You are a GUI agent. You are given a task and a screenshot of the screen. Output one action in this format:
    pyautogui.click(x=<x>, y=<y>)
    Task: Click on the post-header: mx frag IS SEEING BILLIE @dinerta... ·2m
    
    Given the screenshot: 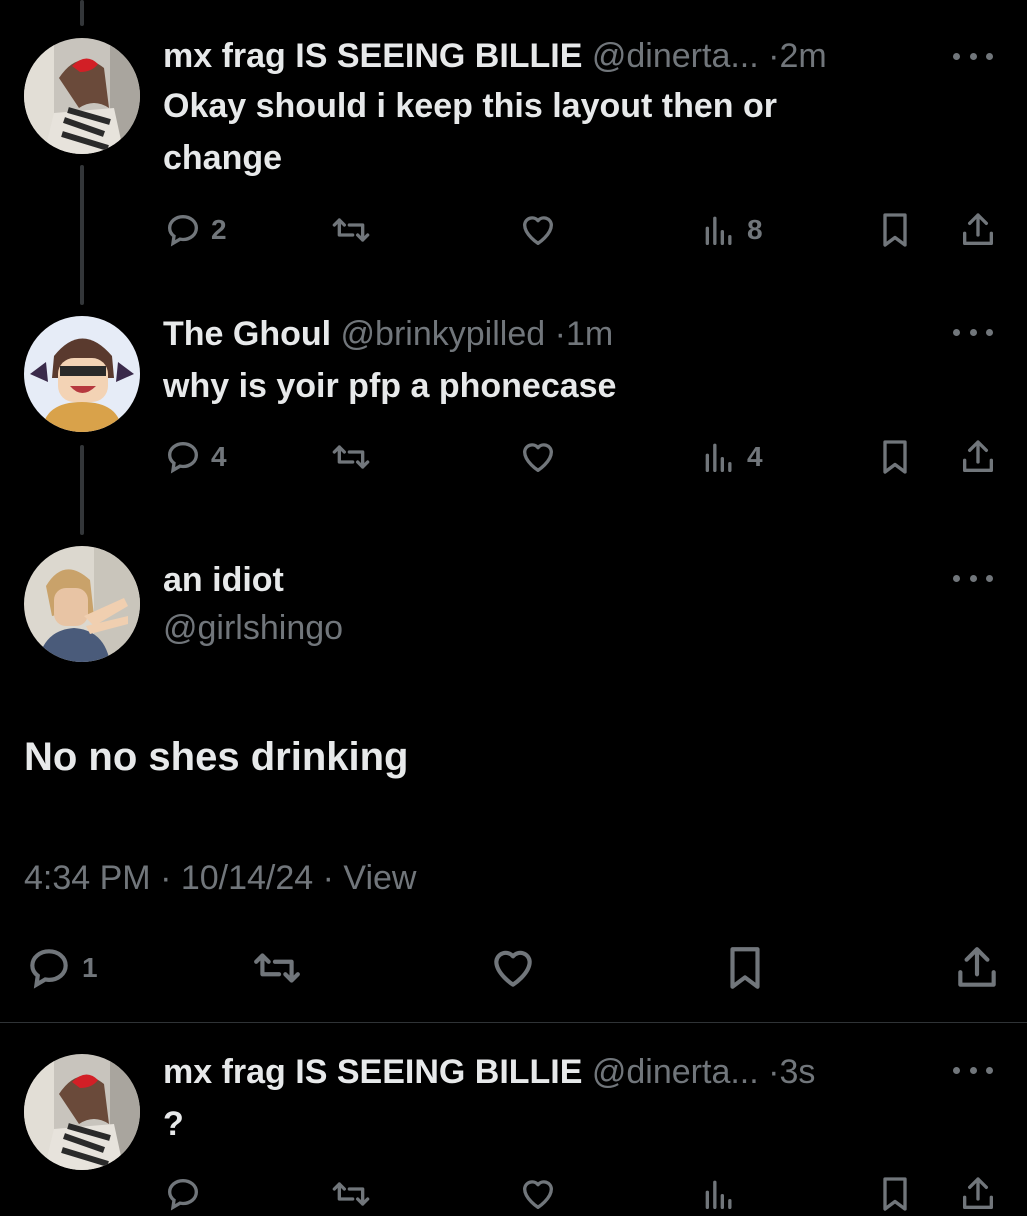 What is the action you would take?
    pyautogui.click(x=495, y=56)
    